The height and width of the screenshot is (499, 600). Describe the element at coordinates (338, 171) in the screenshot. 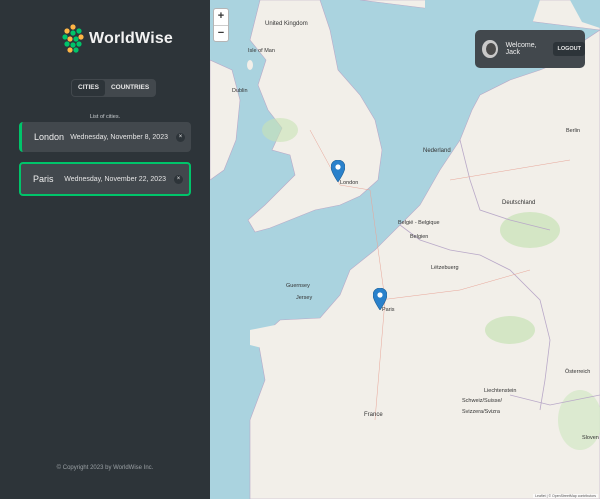

I see `map-marker-london` at that location.